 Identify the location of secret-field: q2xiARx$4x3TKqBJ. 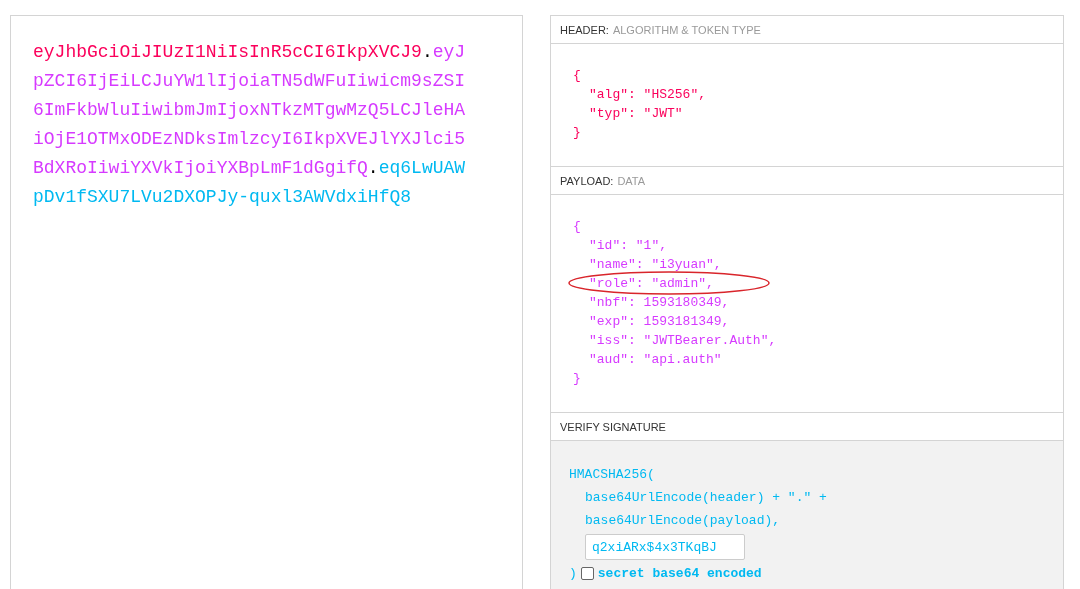
(665, 547).